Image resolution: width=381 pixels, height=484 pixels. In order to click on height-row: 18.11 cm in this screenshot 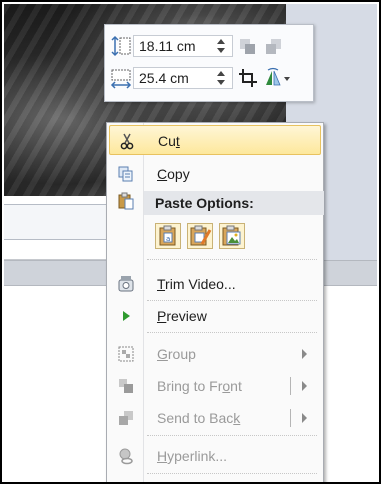, I will do `click(197, 46)`.